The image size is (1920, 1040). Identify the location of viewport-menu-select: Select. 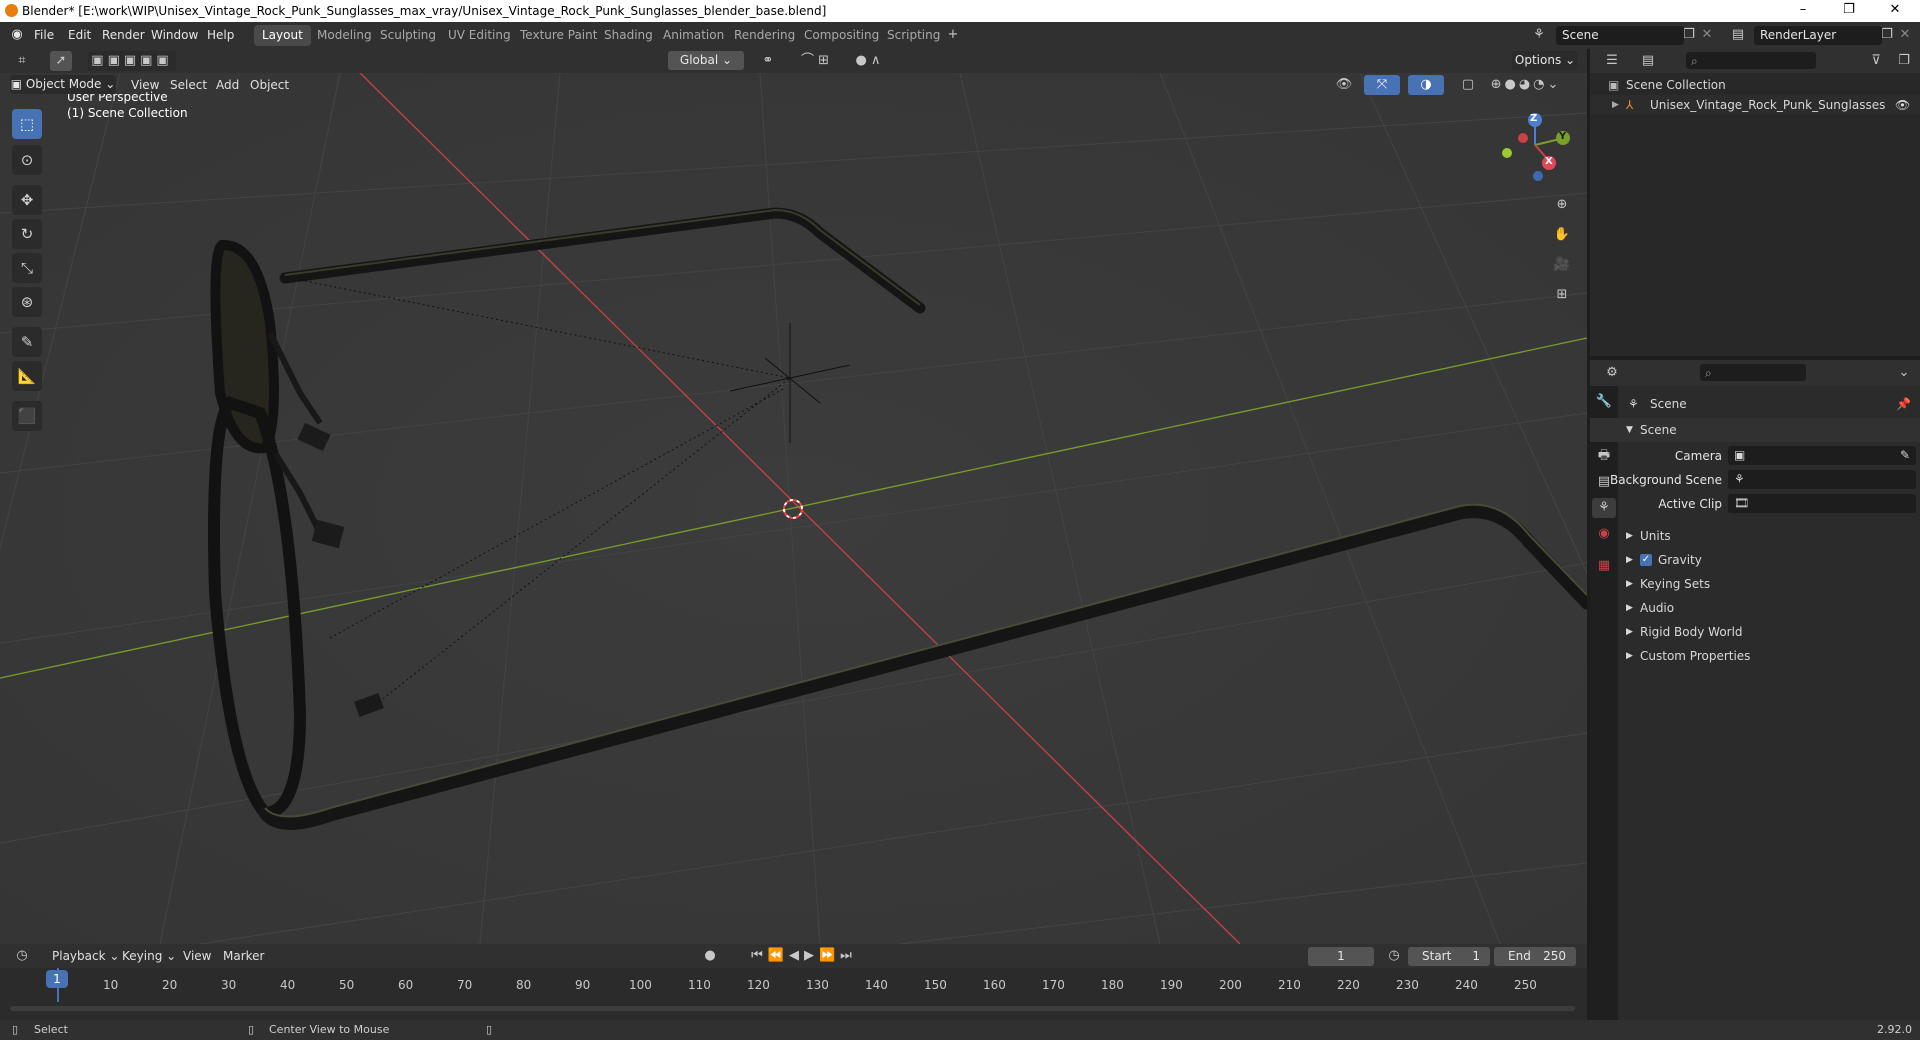
(188, 85).